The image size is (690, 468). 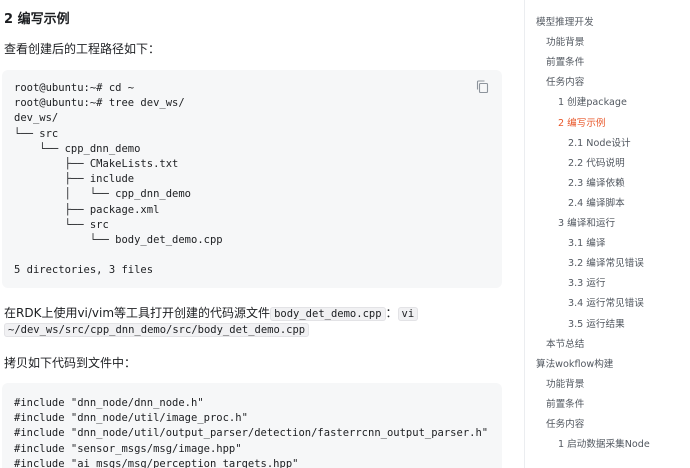 What do you see at coordinates (408, 314) in the screenshot?
I see `vi-command-code-part1: vi` at bounding box center [408, 314].